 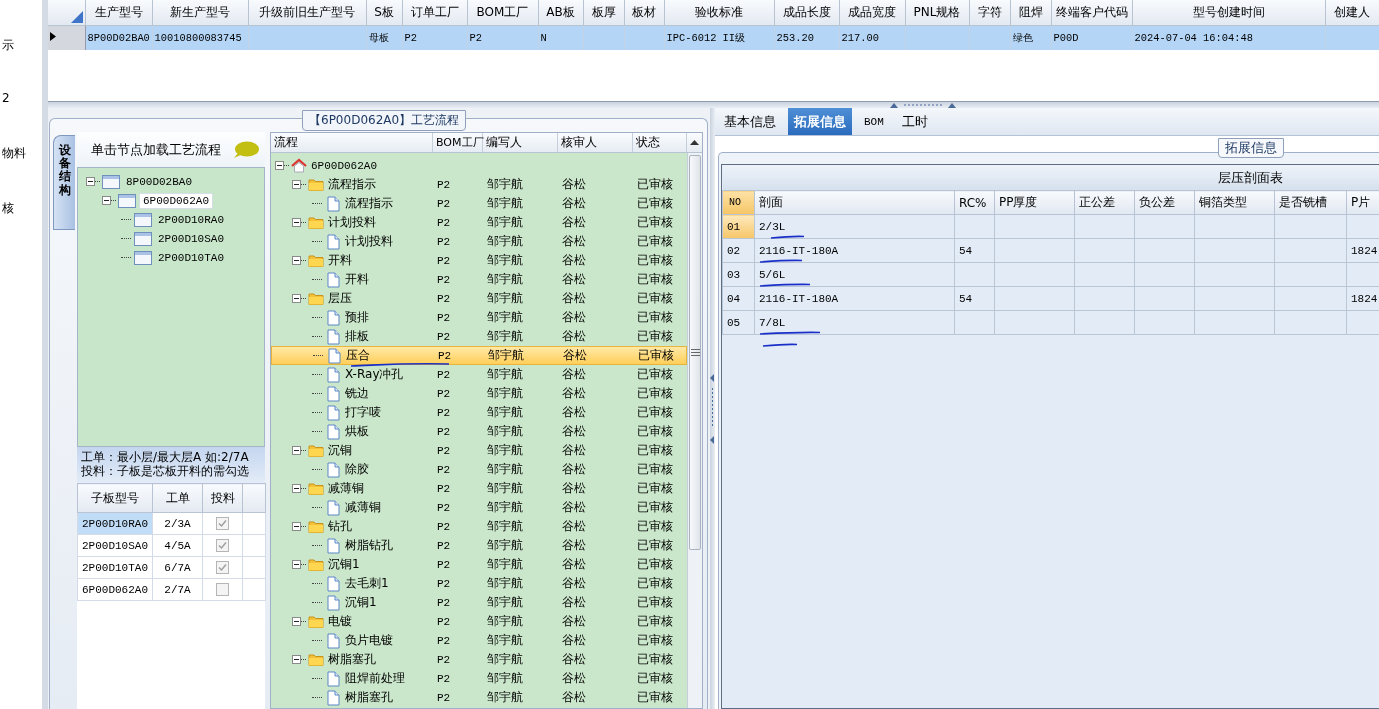 I want to click on column-header: 板厚, so click(x=603, y=13).